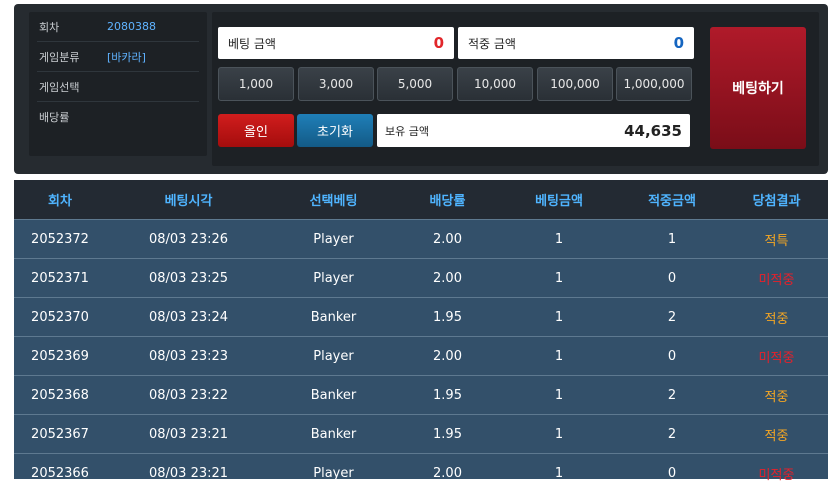  I want to click on game-type-row: 게임분류 [바카라], so click(118, 57).